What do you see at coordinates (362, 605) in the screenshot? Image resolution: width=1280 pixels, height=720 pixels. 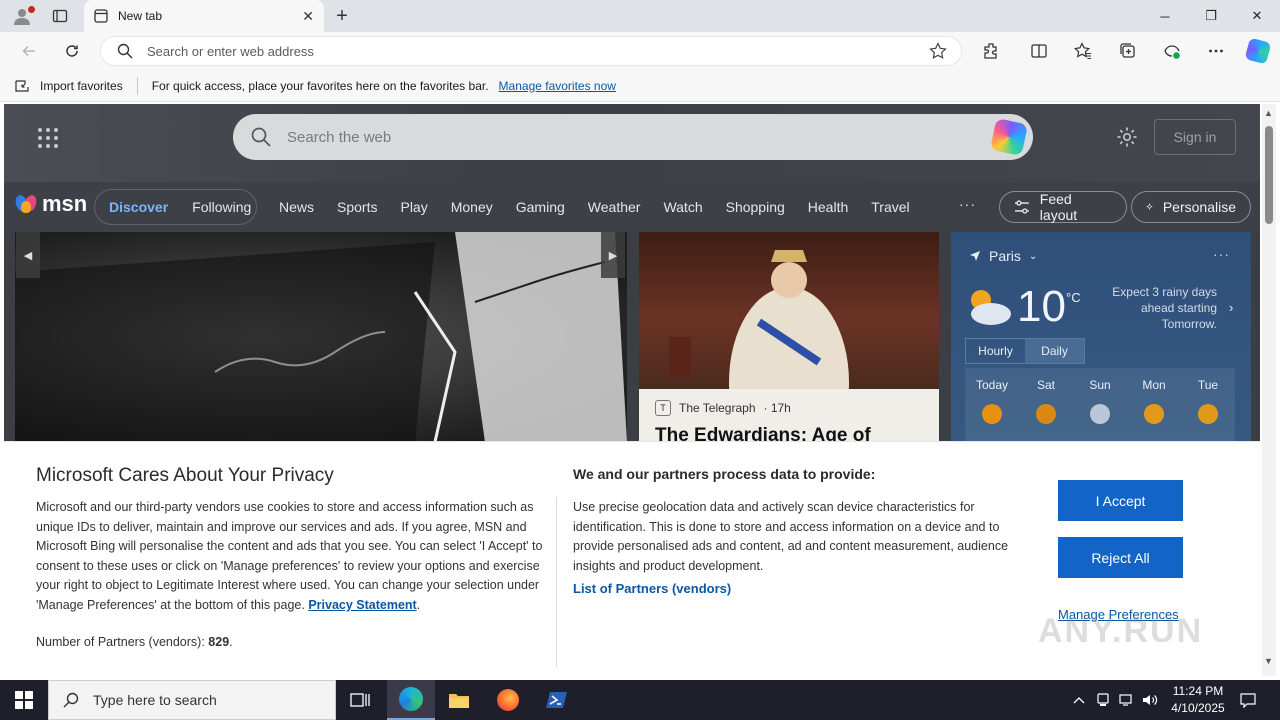 I see `privacy-statement-link: Privacy Statement` at bounding box center [362, 605].